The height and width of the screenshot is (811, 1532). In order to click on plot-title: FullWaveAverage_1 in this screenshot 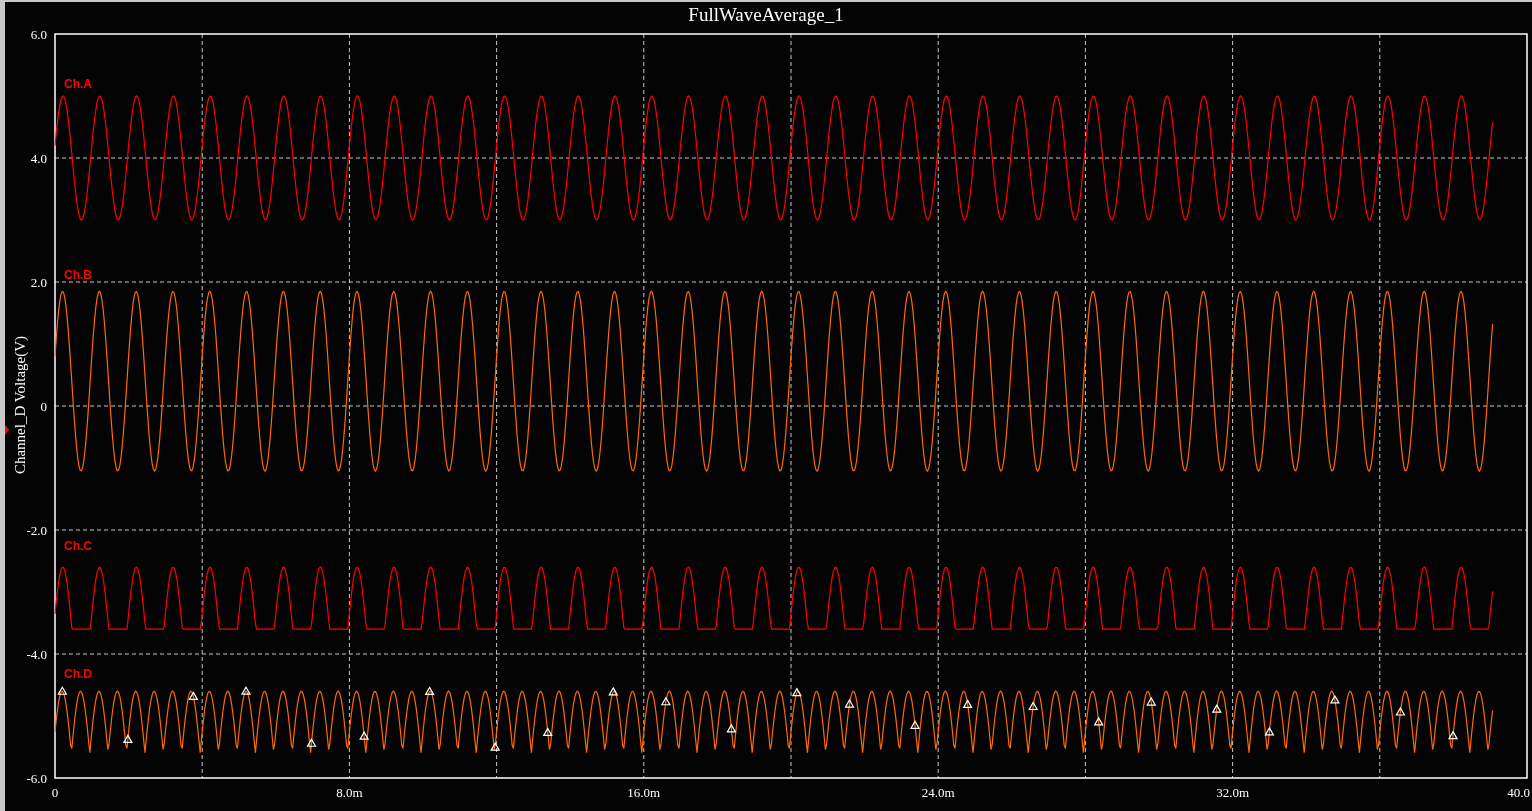, I will do `click(766, 14)`.